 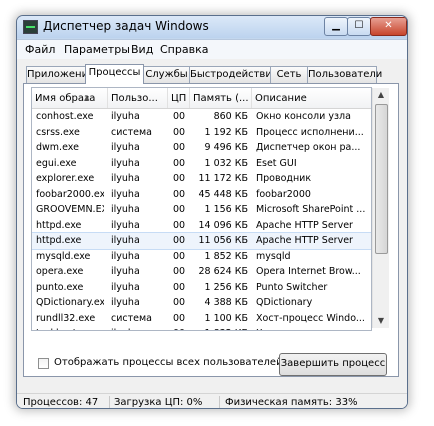 I want to click on tab-applications: Приложения, so click(x=60, y=74).